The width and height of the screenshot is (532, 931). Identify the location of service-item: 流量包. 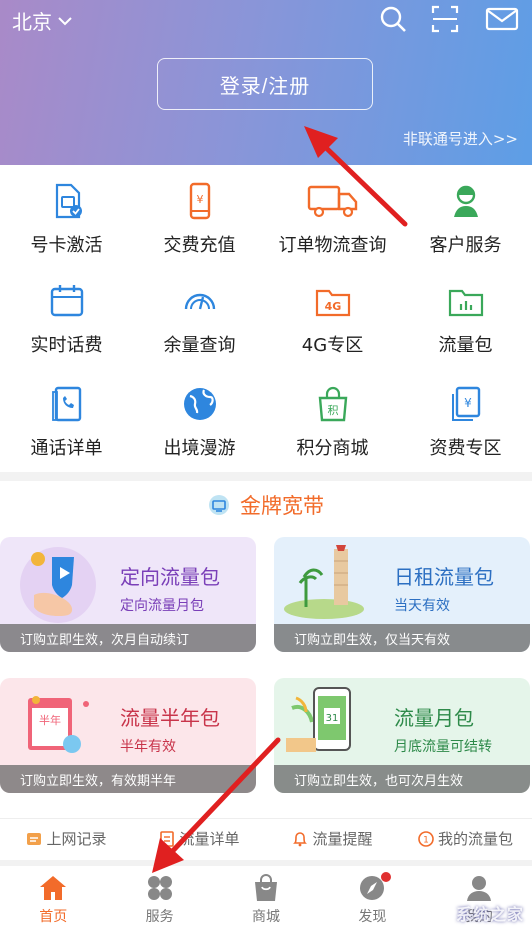
(465, 315).